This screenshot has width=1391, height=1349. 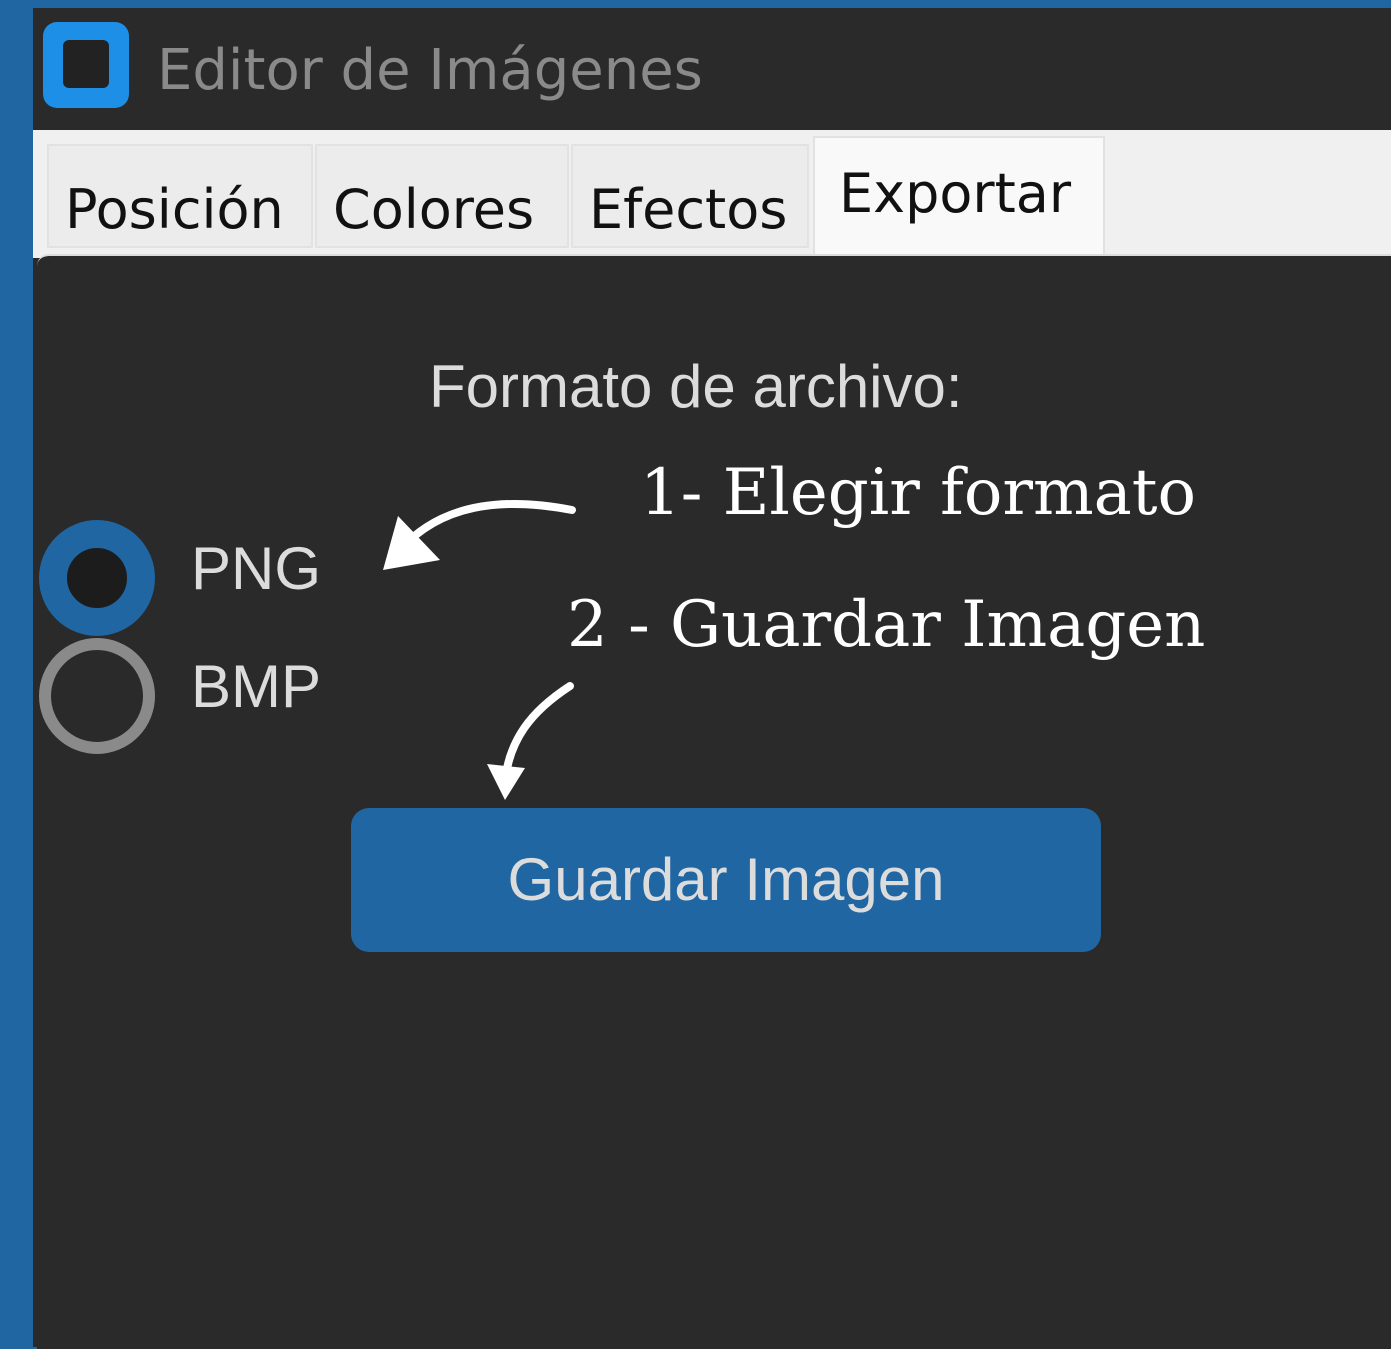 What do you see at coordinates (180, 196) in the screenshot?
I see `tab-posicion: Posición` at bounding box center [180, 196].